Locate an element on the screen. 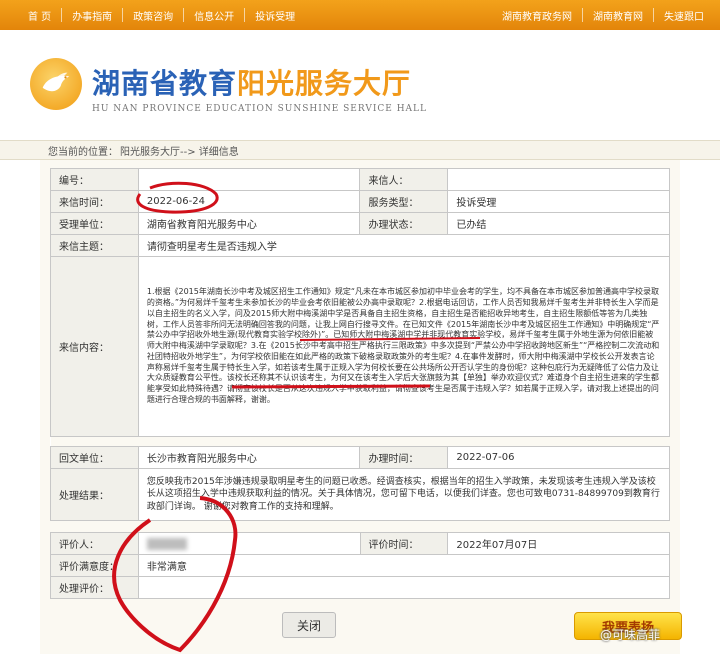 Image resolution: width=720 pixels, height=654 pixels. value-evaluator is located at coordinates (249, 543).